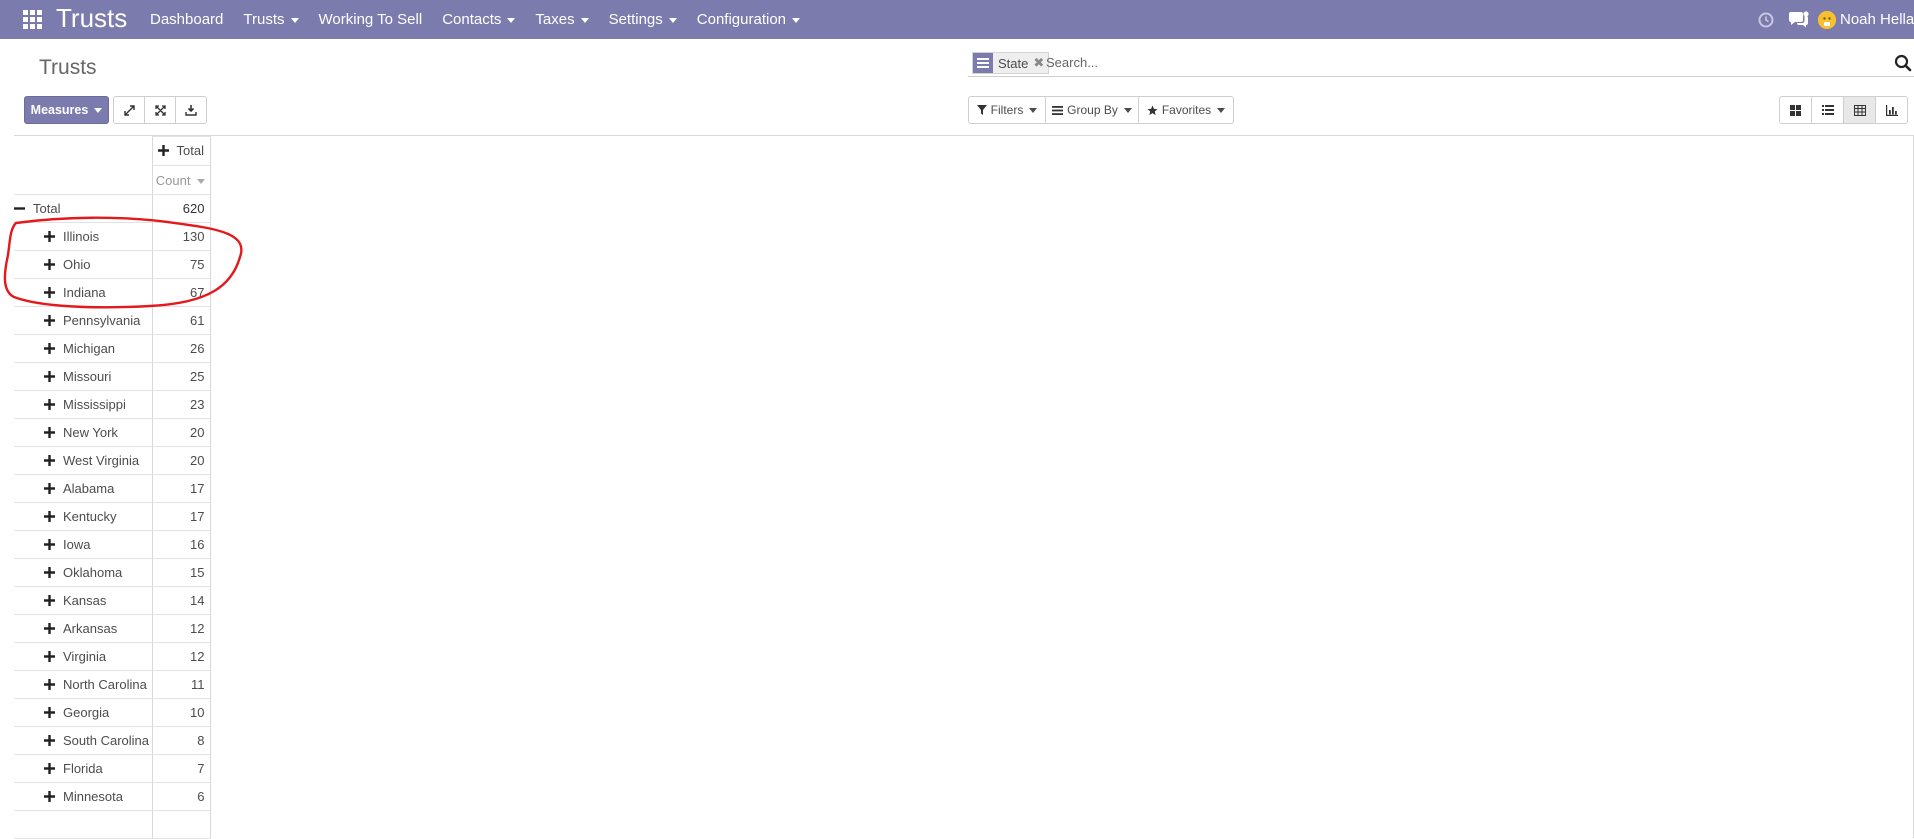 This screenshot has height=839, width=1914. Describe the element at coordinates (83, 796) in the screenshot. I see `pivot-row-header: Minnesota` at that location.